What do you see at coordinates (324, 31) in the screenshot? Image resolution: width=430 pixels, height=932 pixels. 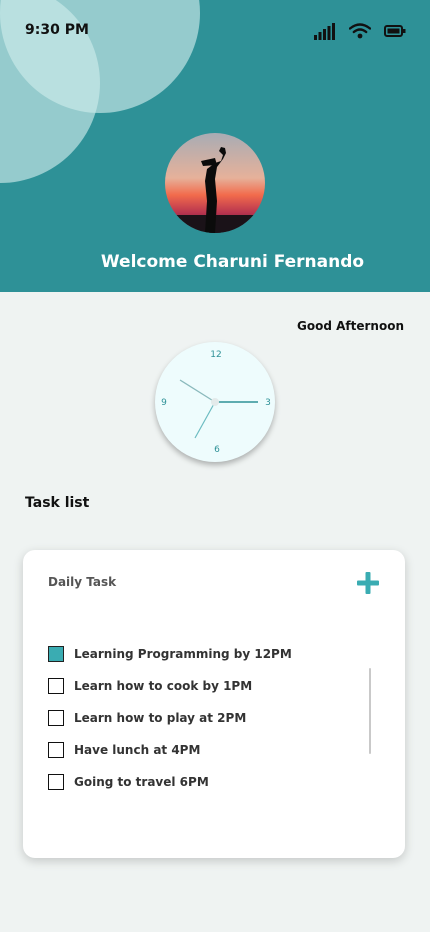 I see `cellular-signal-icon` at bounding box center [324, 31].